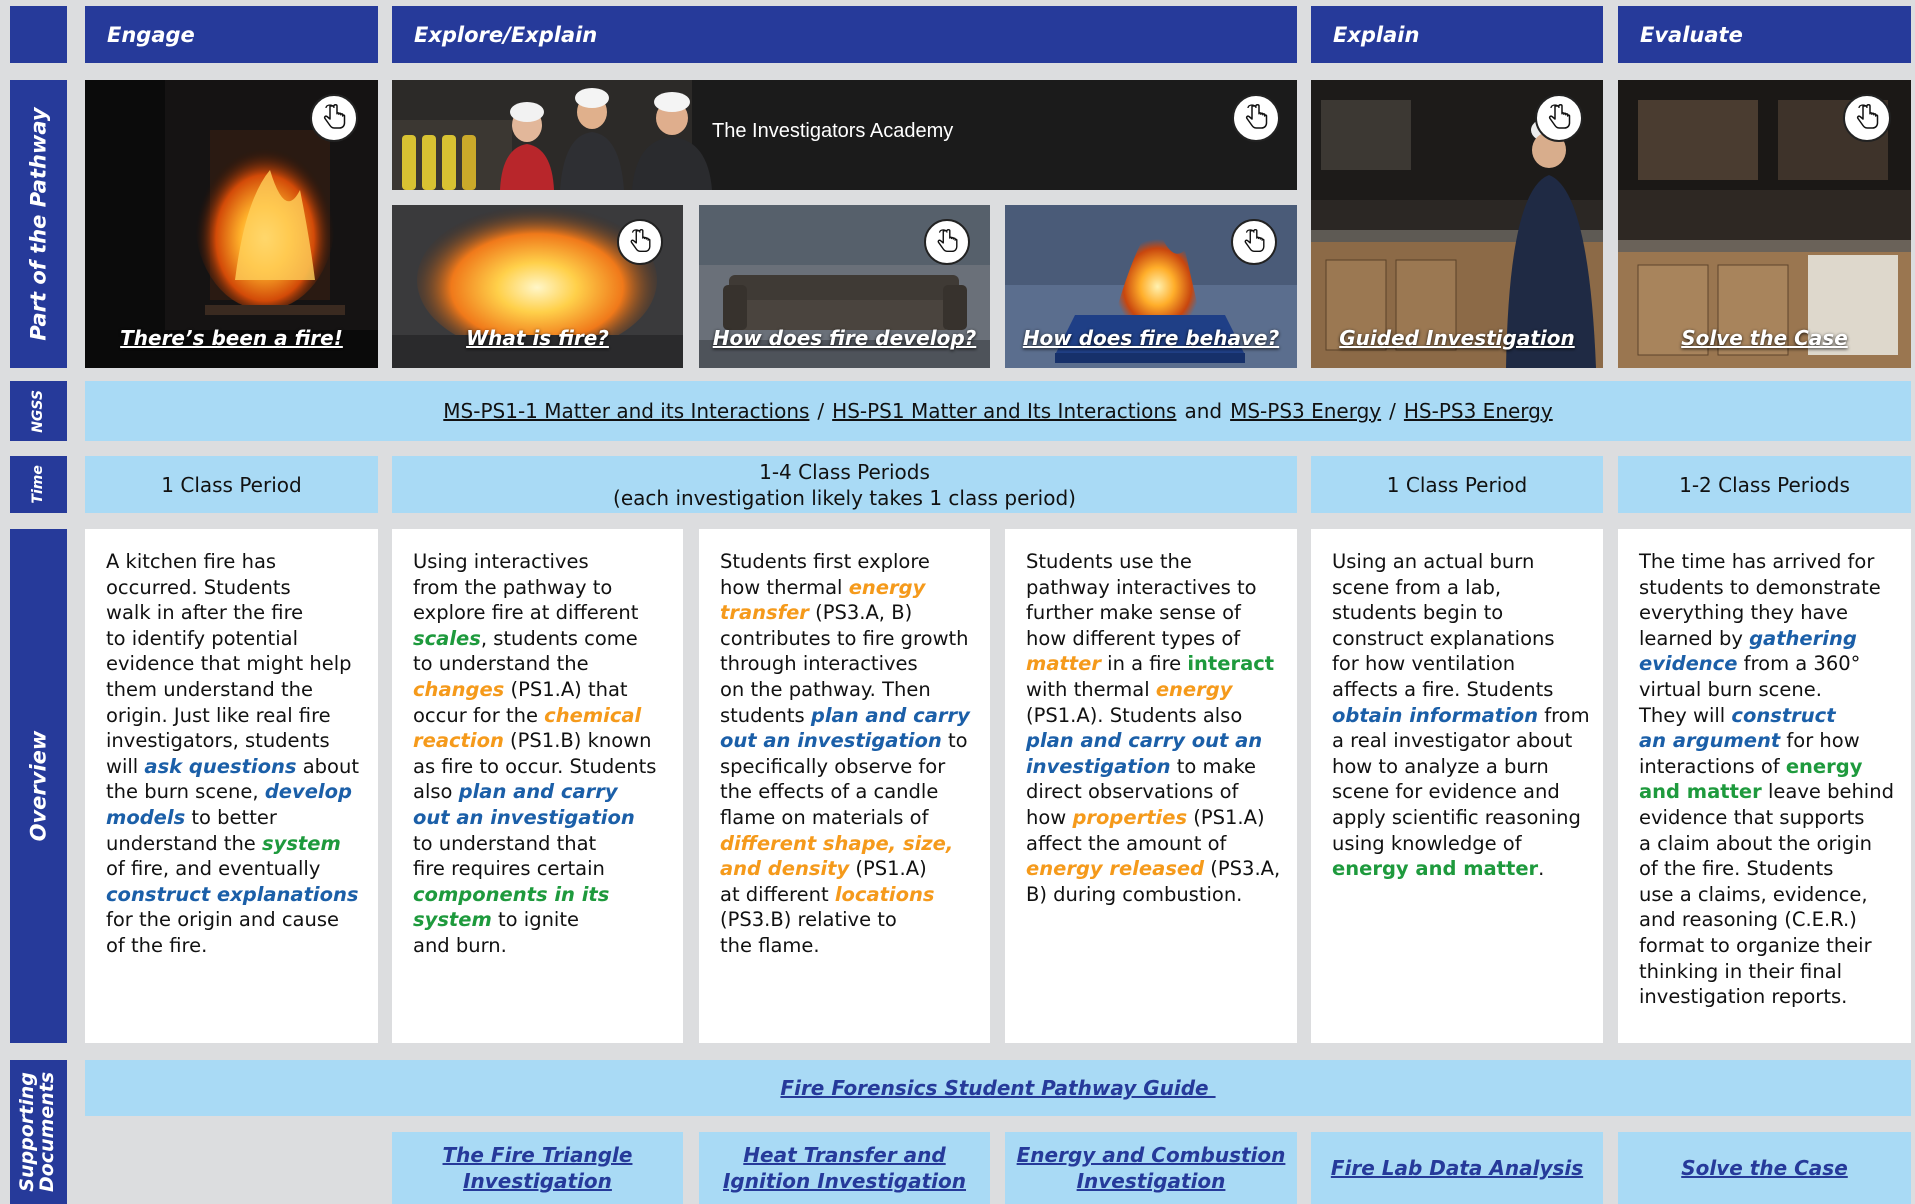 The width and height of the screenshot is (1915, 1204). What do you see at coordinates (447, 638) in the screenshot?
I see `keyword-scales: scales` at bounding box center [447, 638].